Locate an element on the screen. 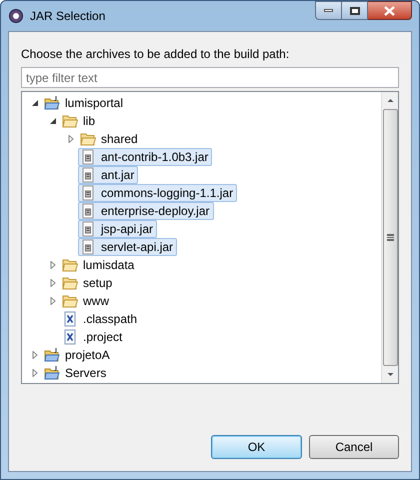 The height and width of the screenshot is (480, 420). prompt-label: Choose the archives to be added to the build path: is located at coordinates (155, 54).